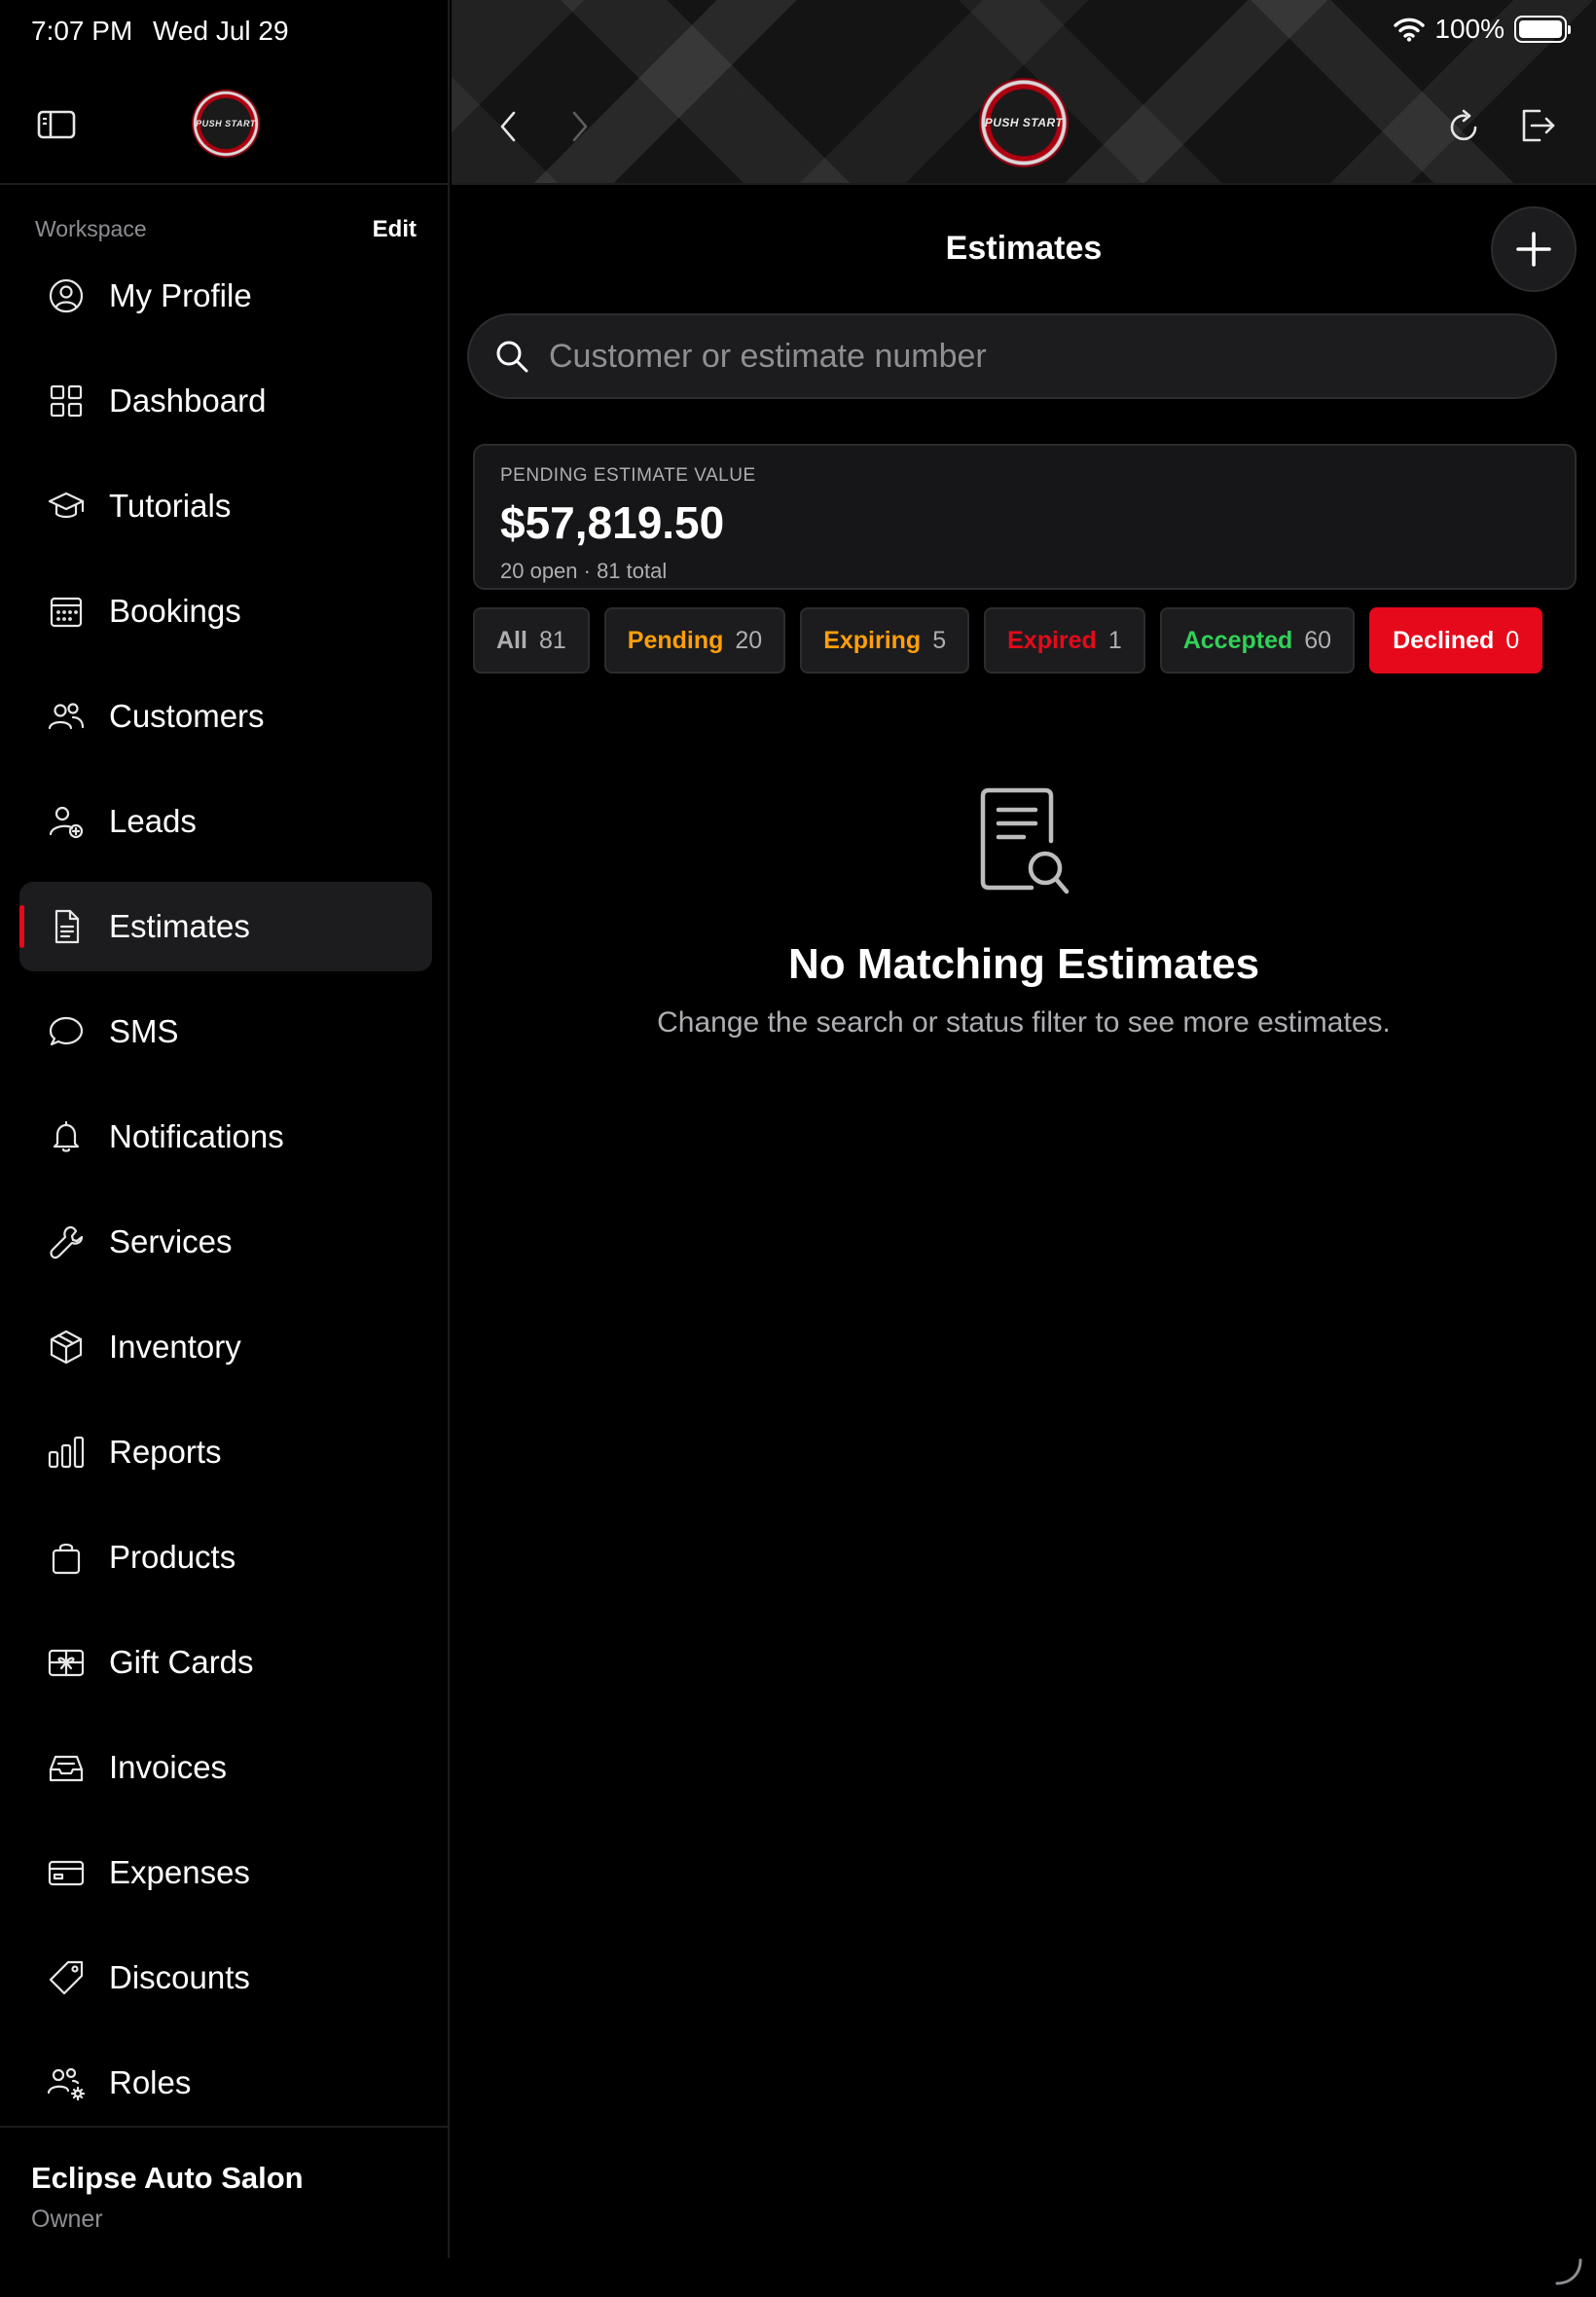 Image resolution: width=1596 pixels, height=2297 pixels. I want to click on filter-expired: Expired 1, so click(1064, 640).